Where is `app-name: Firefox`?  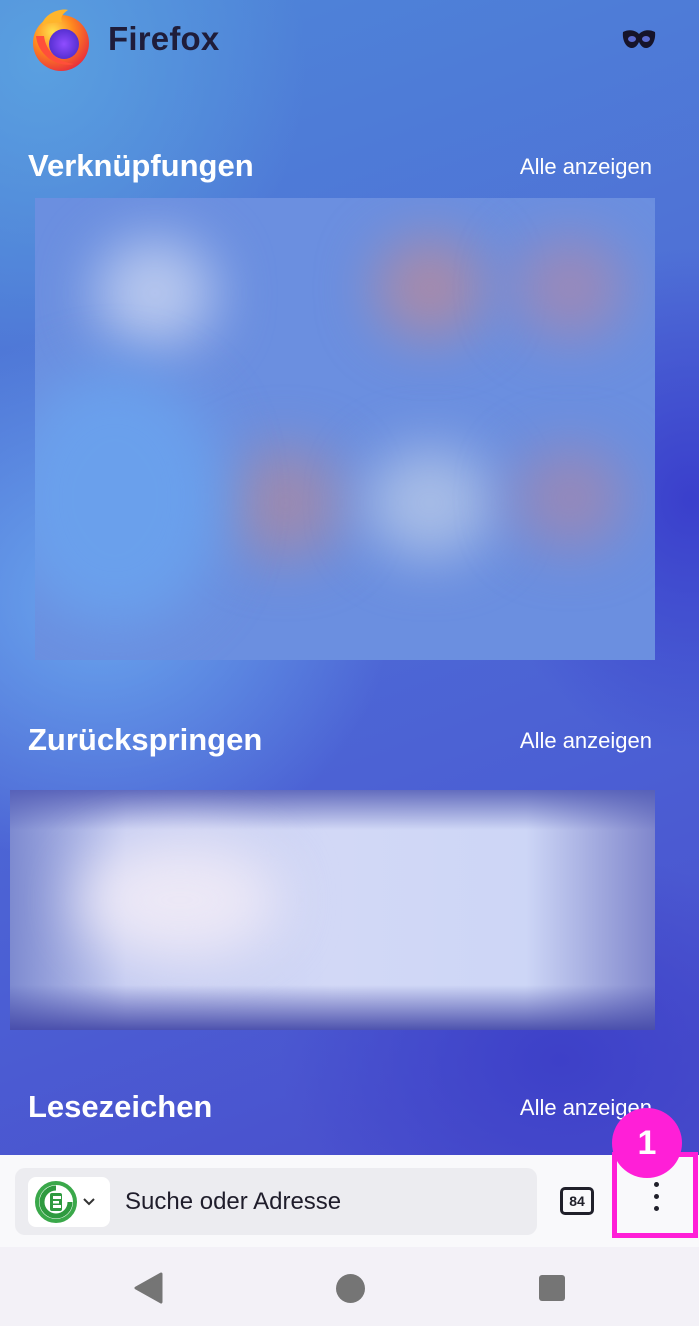 app-name: Firefox is located at coordinates (164, 38).